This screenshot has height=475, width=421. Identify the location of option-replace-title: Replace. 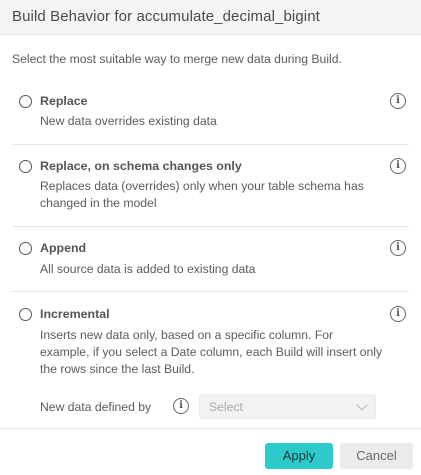
(64, 101).